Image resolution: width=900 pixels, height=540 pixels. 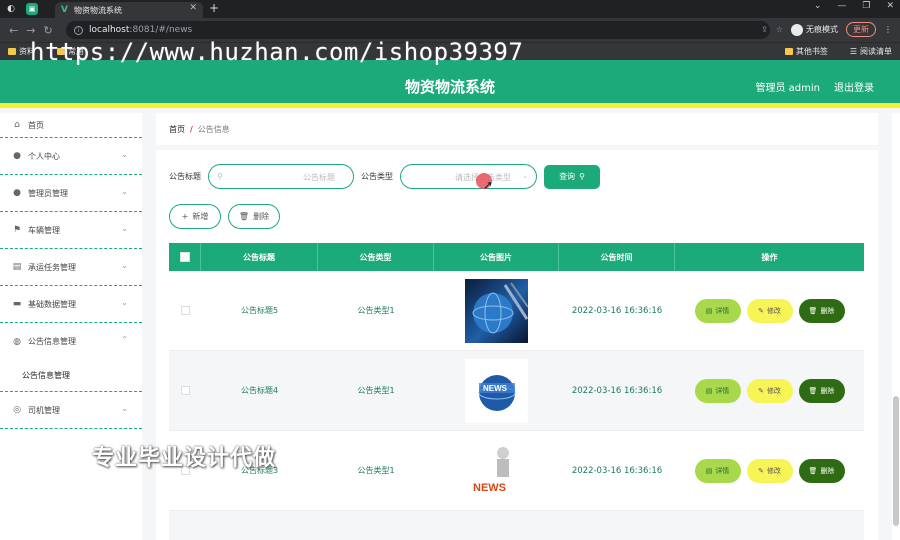 I want to click on browser-menu-icon: ◐, so click(x=11, y=9).